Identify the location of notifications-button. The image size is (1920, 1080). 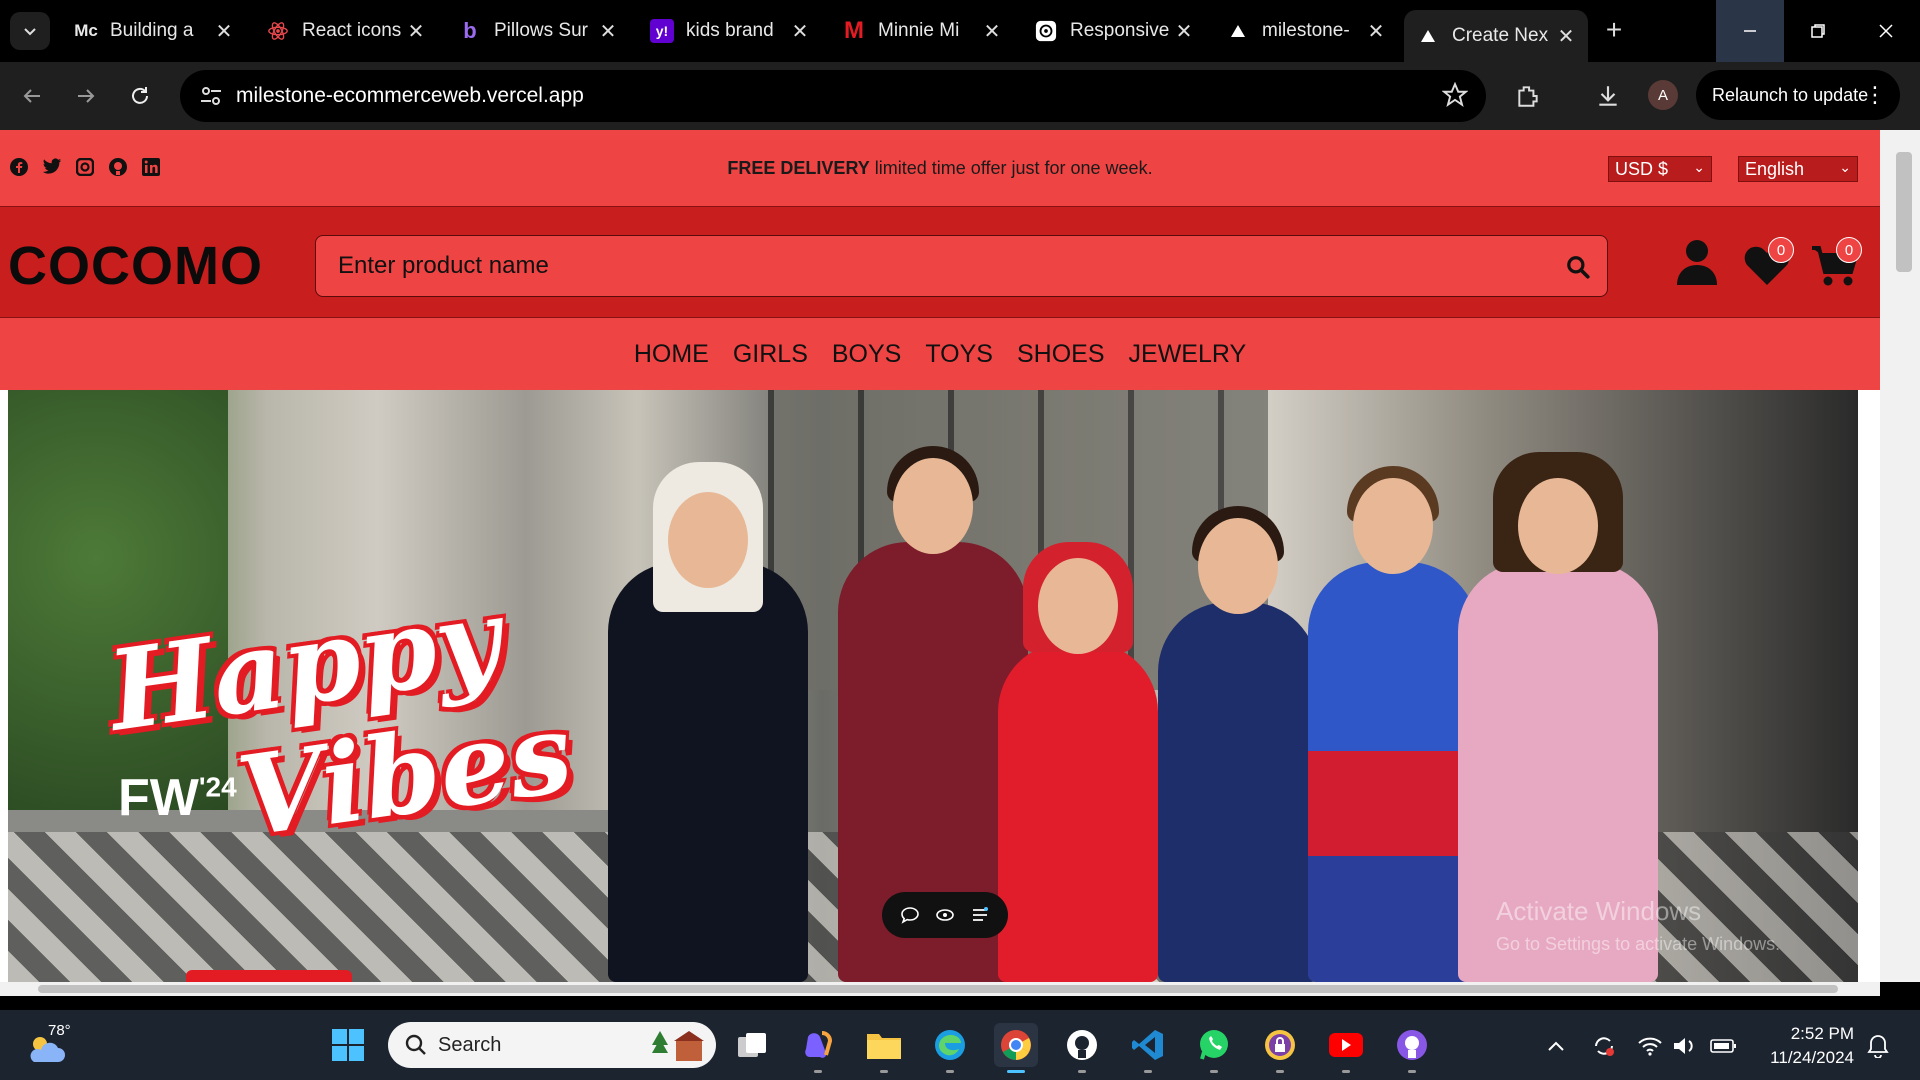
(1878, 1046).